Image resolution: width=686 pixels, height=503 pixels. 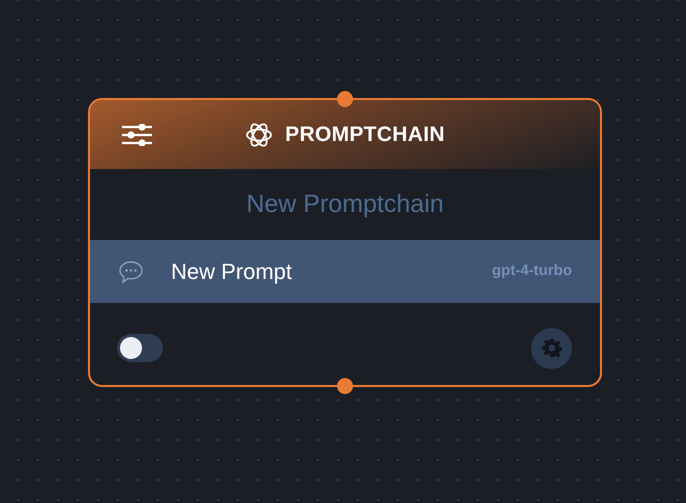 What do you see at coordinates (345, 386) in the screenshot?
I see `output-handle` at bounding box center [345, 386].